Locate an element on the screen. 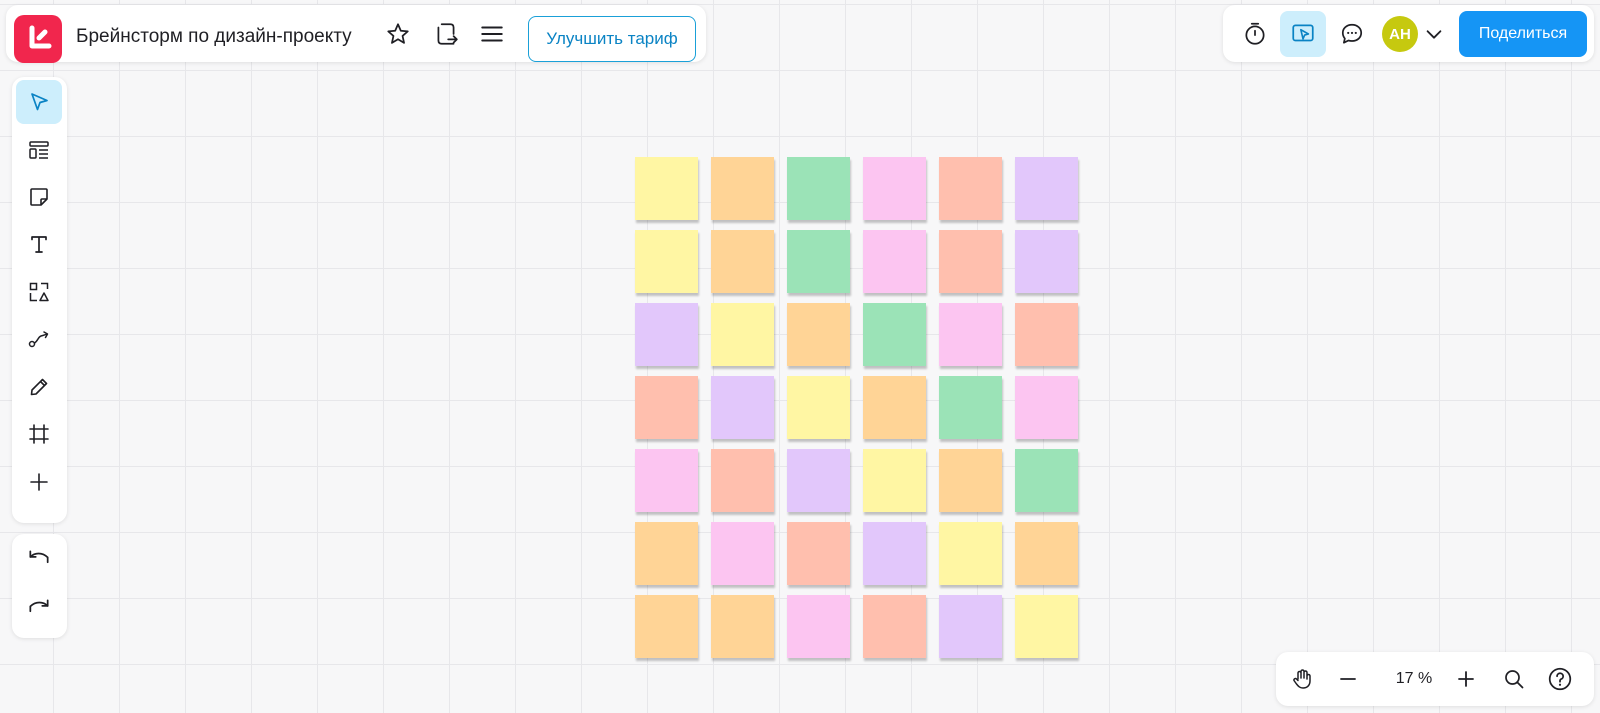 This screenshot has width=1600, height=713. help-icon is located at coordinates (1560, 679).